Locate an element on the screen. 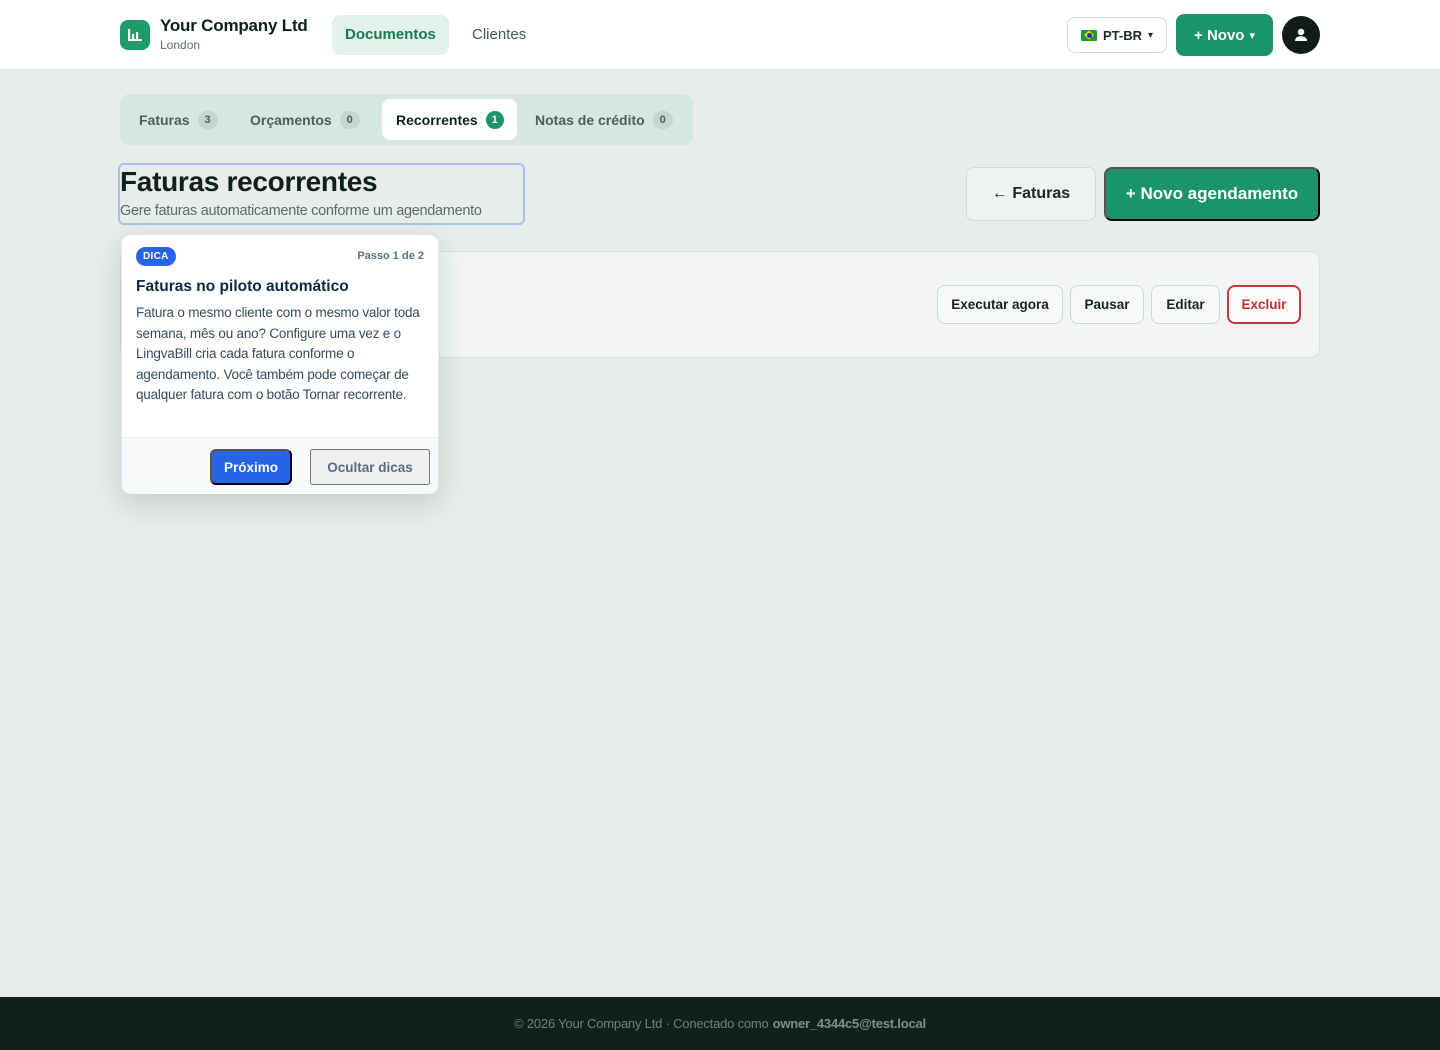  tip-title: Faturas no piloto automático is located at coordinates (242, 286).